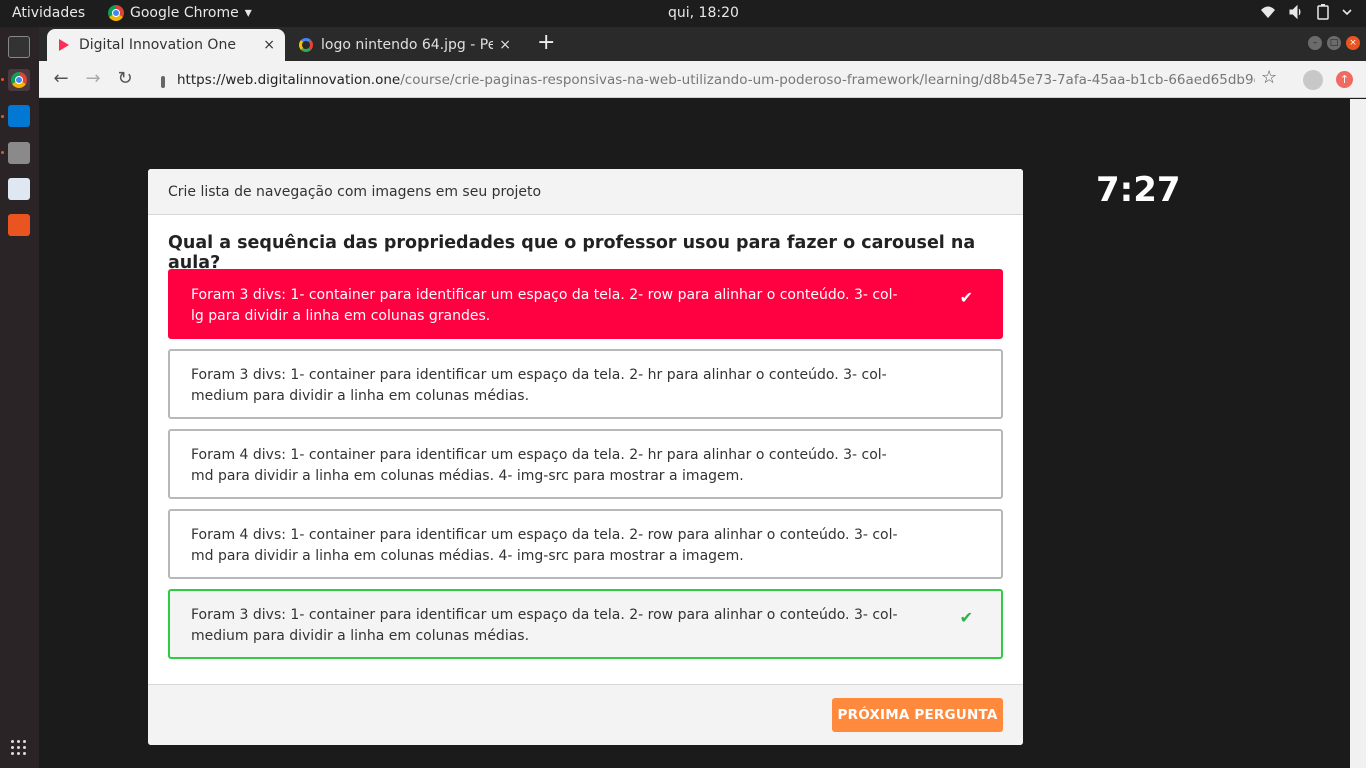  What do you see at coordinates (585, 714) in the screenshot?
I see `quiz-footer: PRÓXIMA PERGUNTA` at bounding box center [585, 714].